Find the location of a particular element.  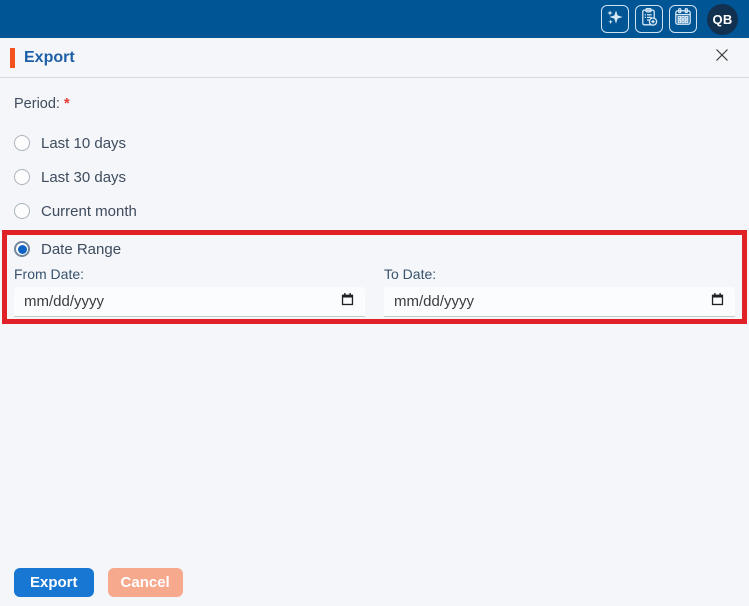

top-navigation-bar: QB is located at coordinates (374, 19).